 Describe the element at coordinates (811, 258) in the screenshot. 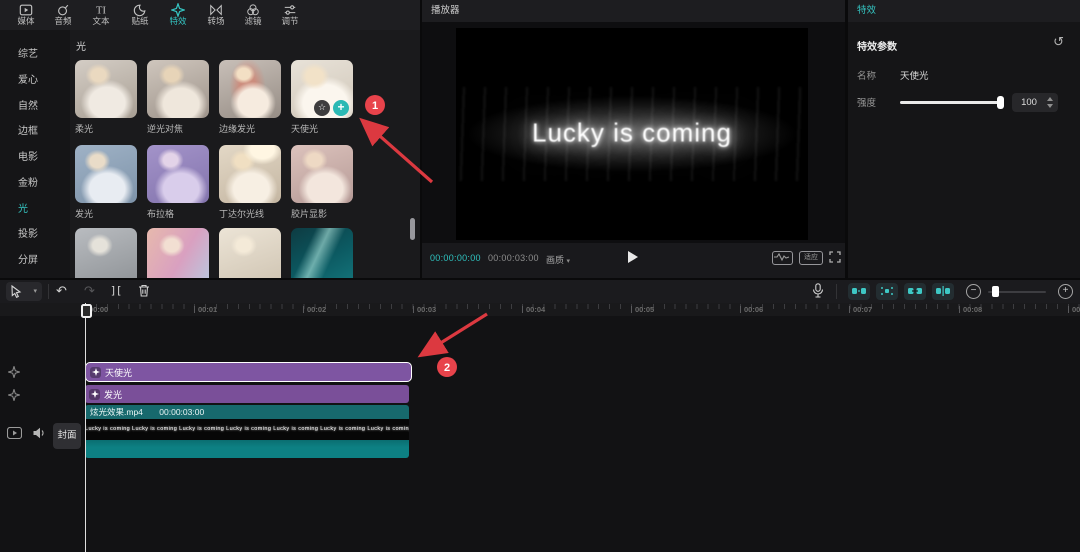

I see `fit-ratio-button: 适应` at that location.